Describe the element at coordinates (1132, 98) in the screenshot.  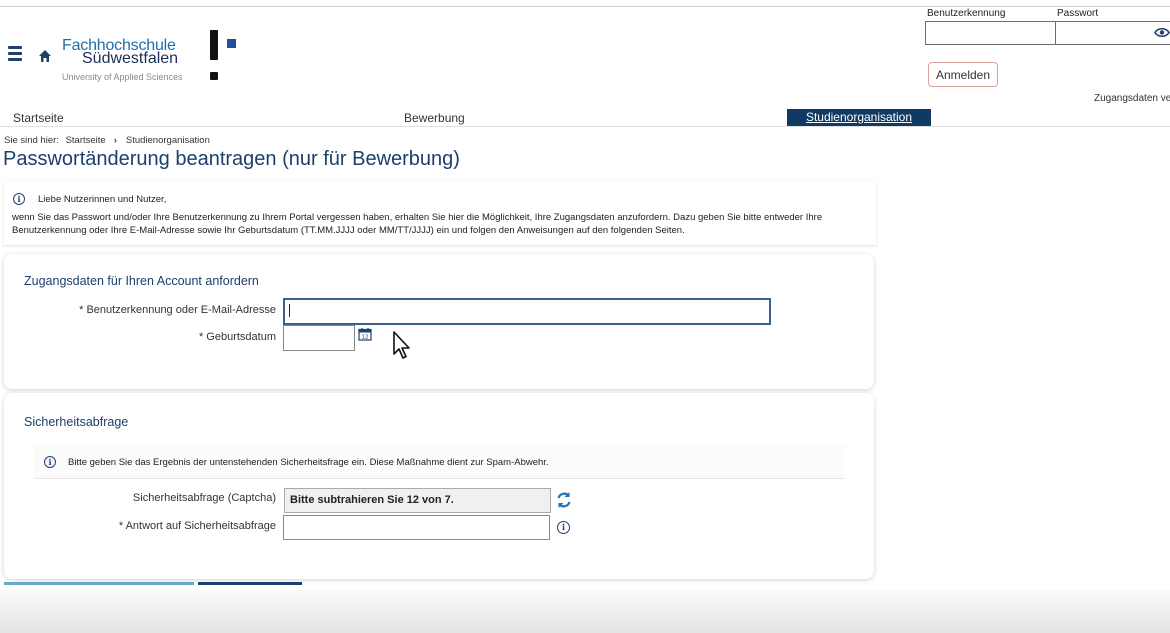
I see `forgot-credentials-link: Zugangsdaten ve` at that location.